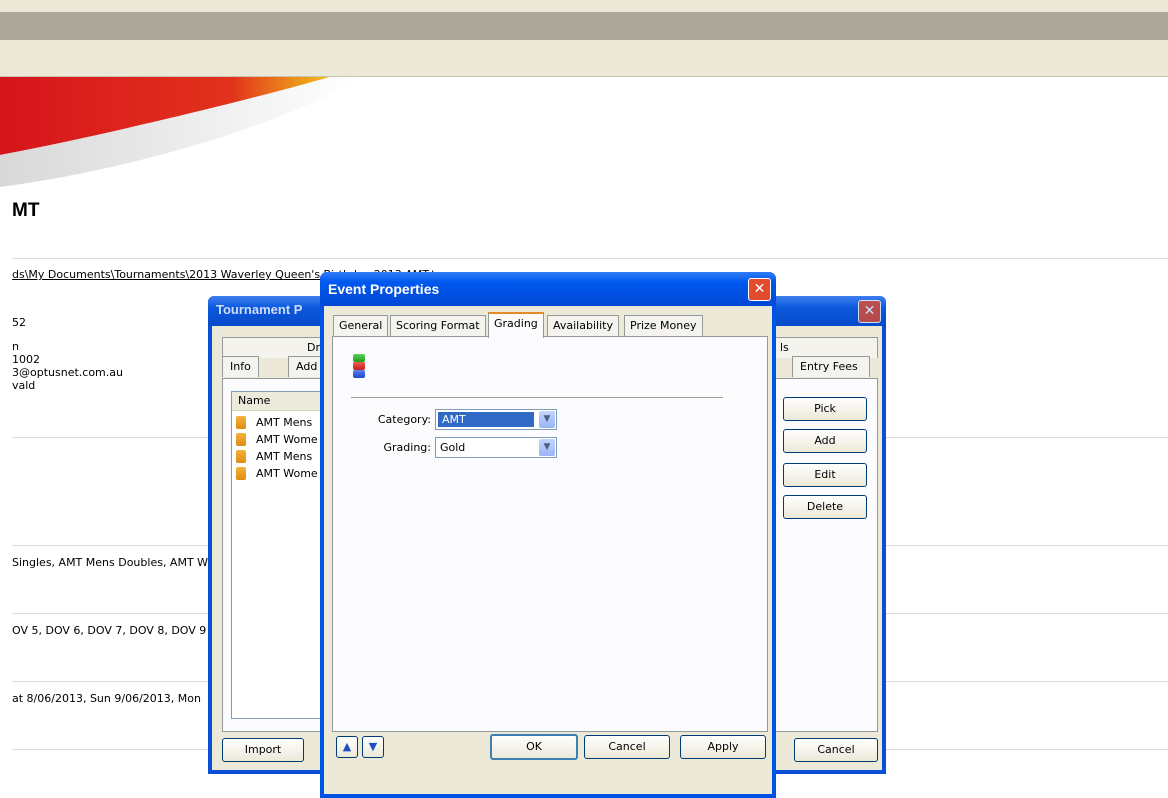  Describe the element at coordinates (347, 747) in the screenshot. I see `move-up-icon: ▲` at that location.